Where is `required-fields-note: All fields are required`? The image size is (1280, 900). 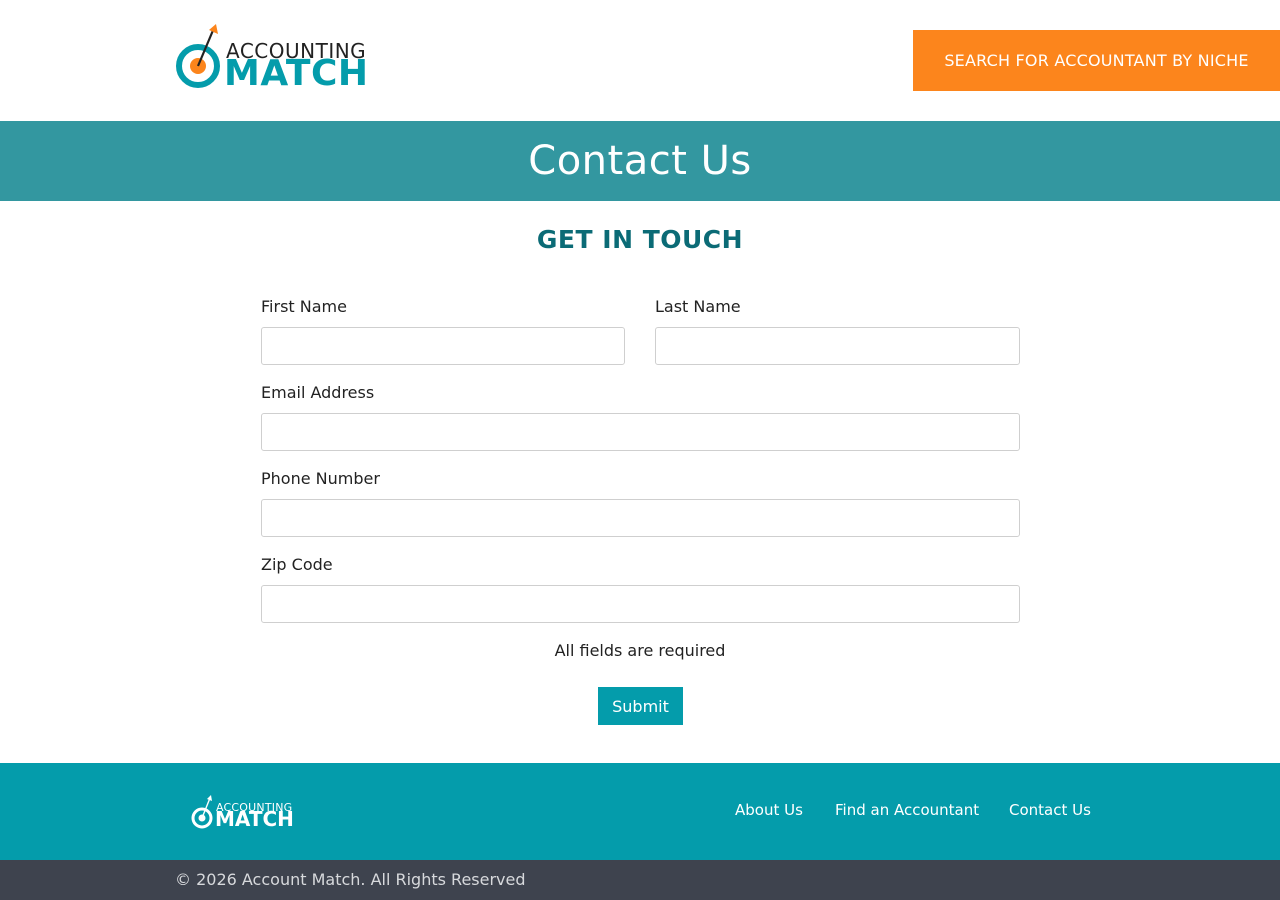
required-fields-note: All fields are required is located at coordinates (640, 650).